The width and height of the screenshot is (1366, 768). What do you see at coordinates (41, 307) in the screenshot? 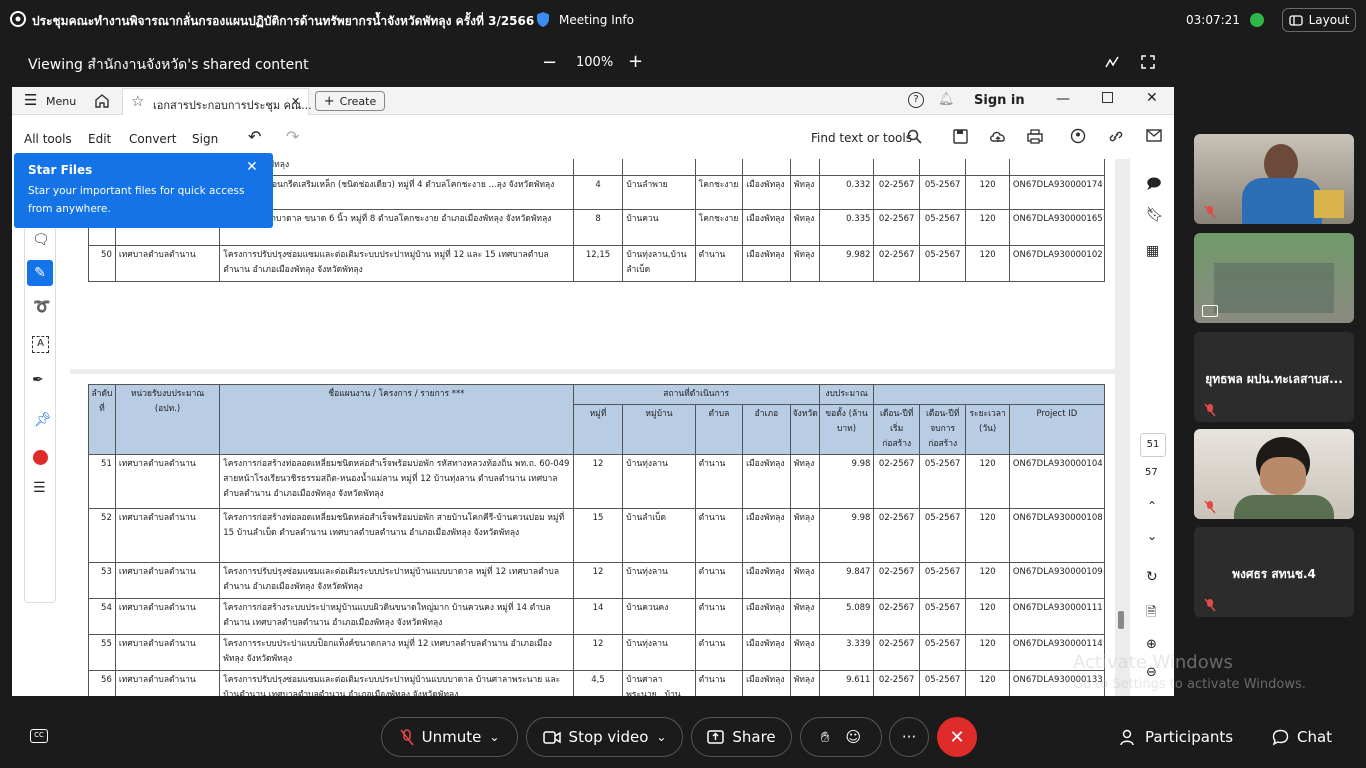
I see `freehand-draw-icon: ➰` at bounding box center [41, 307].